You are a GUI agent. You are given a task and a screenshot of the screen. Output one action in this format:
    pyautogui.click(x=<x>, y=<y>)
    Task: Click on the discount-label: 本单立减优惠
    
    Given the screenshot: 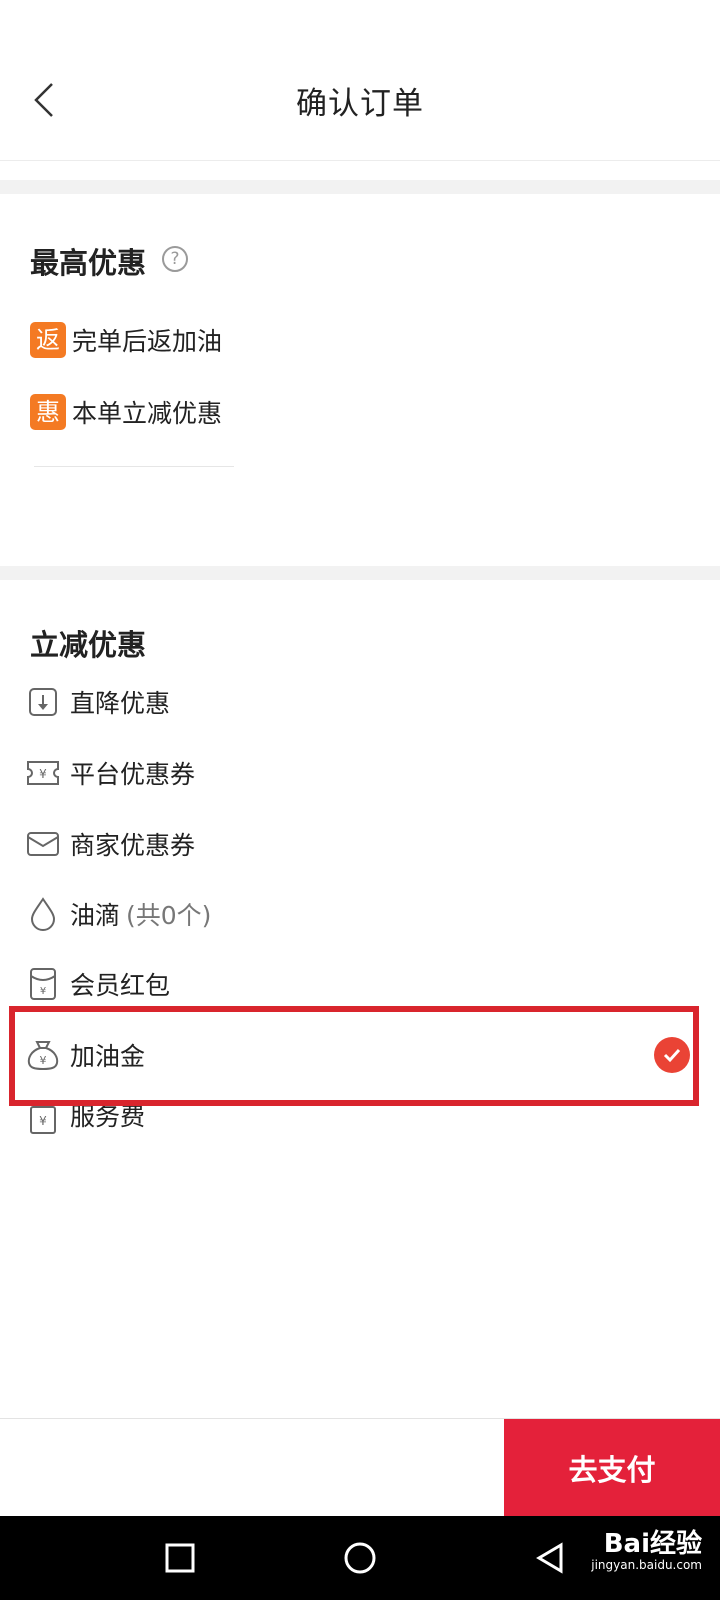 What is the action you would take?
    pyautogui.click(x=147, y=413)
    